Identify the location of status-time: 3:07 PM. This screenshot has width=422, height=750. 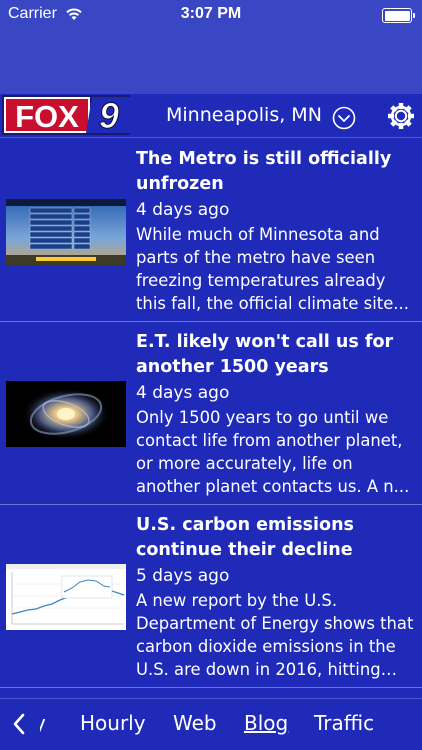
(211, 13).